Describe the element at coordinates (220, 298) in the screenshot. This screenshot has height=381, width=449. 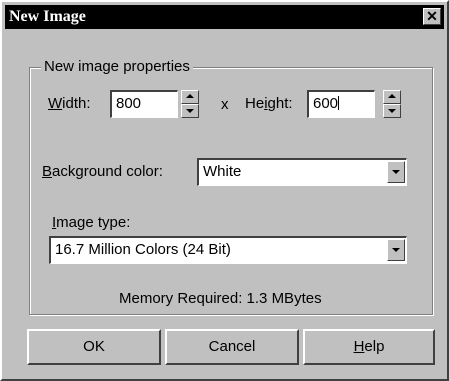
I see `memory-required-text: Memory Required: 1.3 MBytes` at that location.